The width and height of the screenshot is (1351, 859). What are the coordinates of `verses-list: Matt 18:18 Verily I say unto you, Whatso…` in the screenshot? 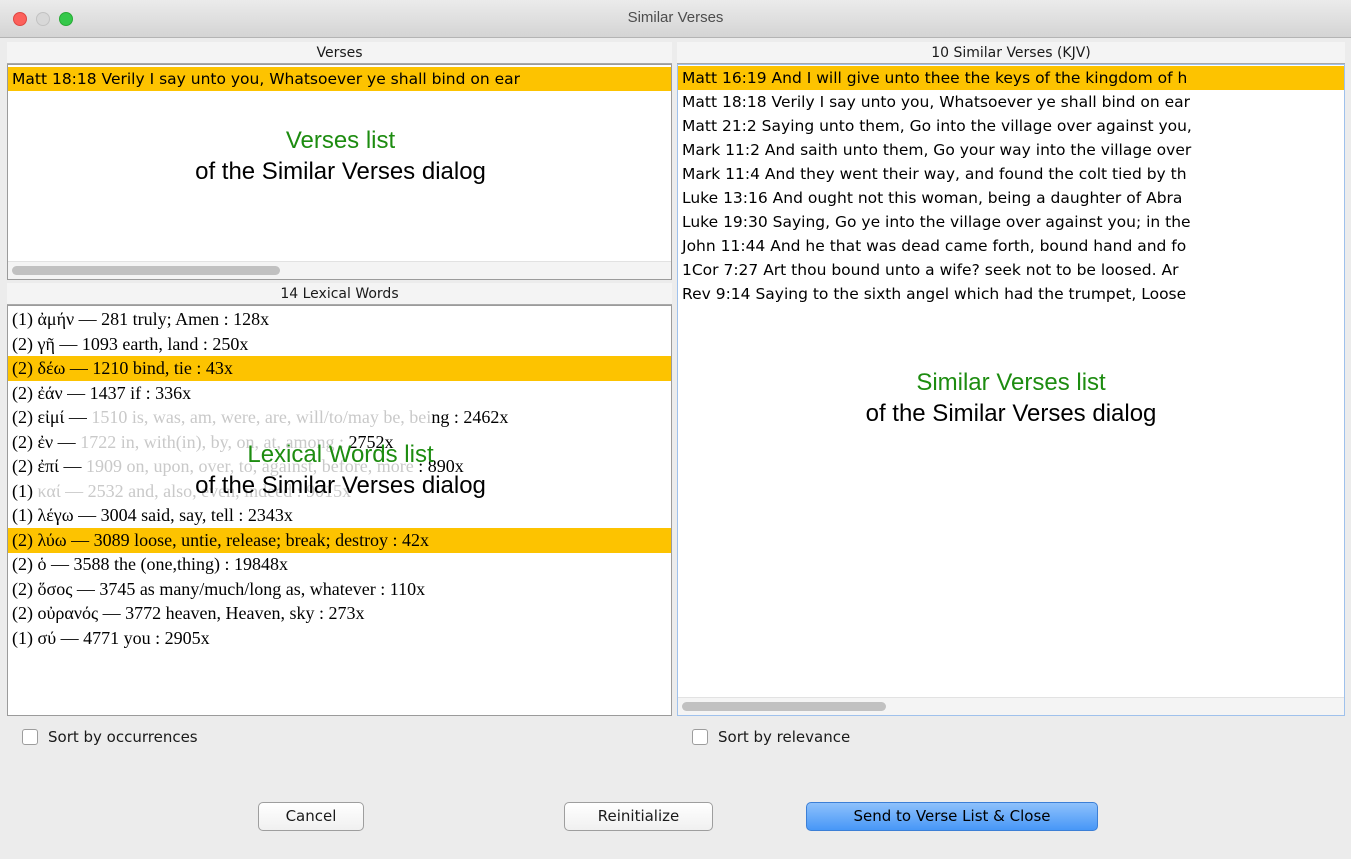 It's located at (339, 172).